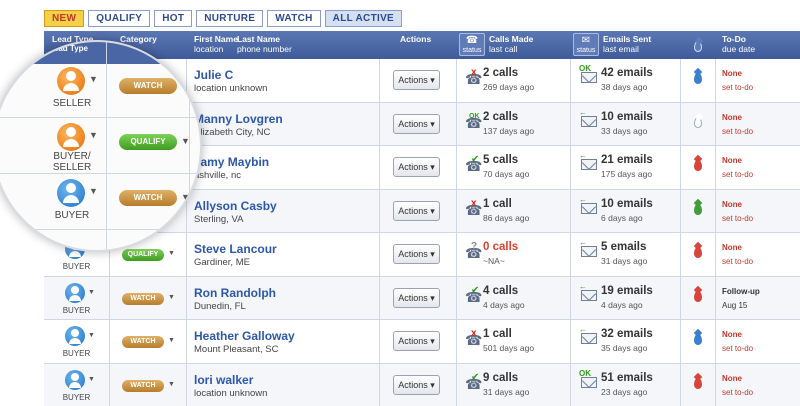  I want to click on tab-watch: WATCH, so click(294, 18).